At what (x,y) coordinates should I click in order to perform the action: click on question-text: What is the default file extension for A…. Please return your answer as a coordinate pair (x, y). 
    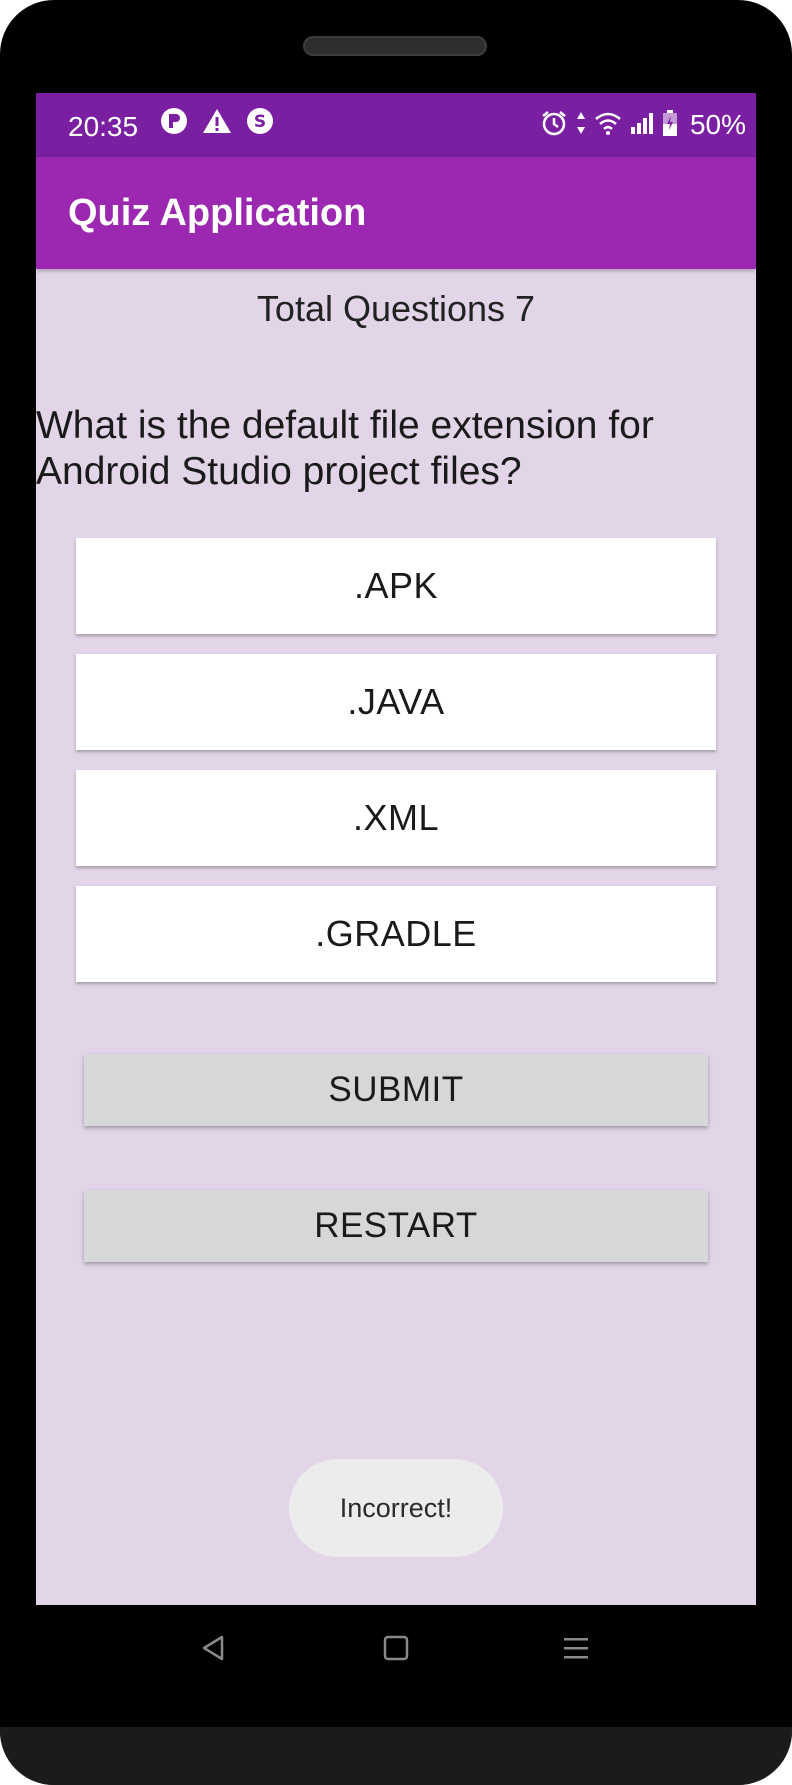
    Looking at the image, I should click on (345, 448).